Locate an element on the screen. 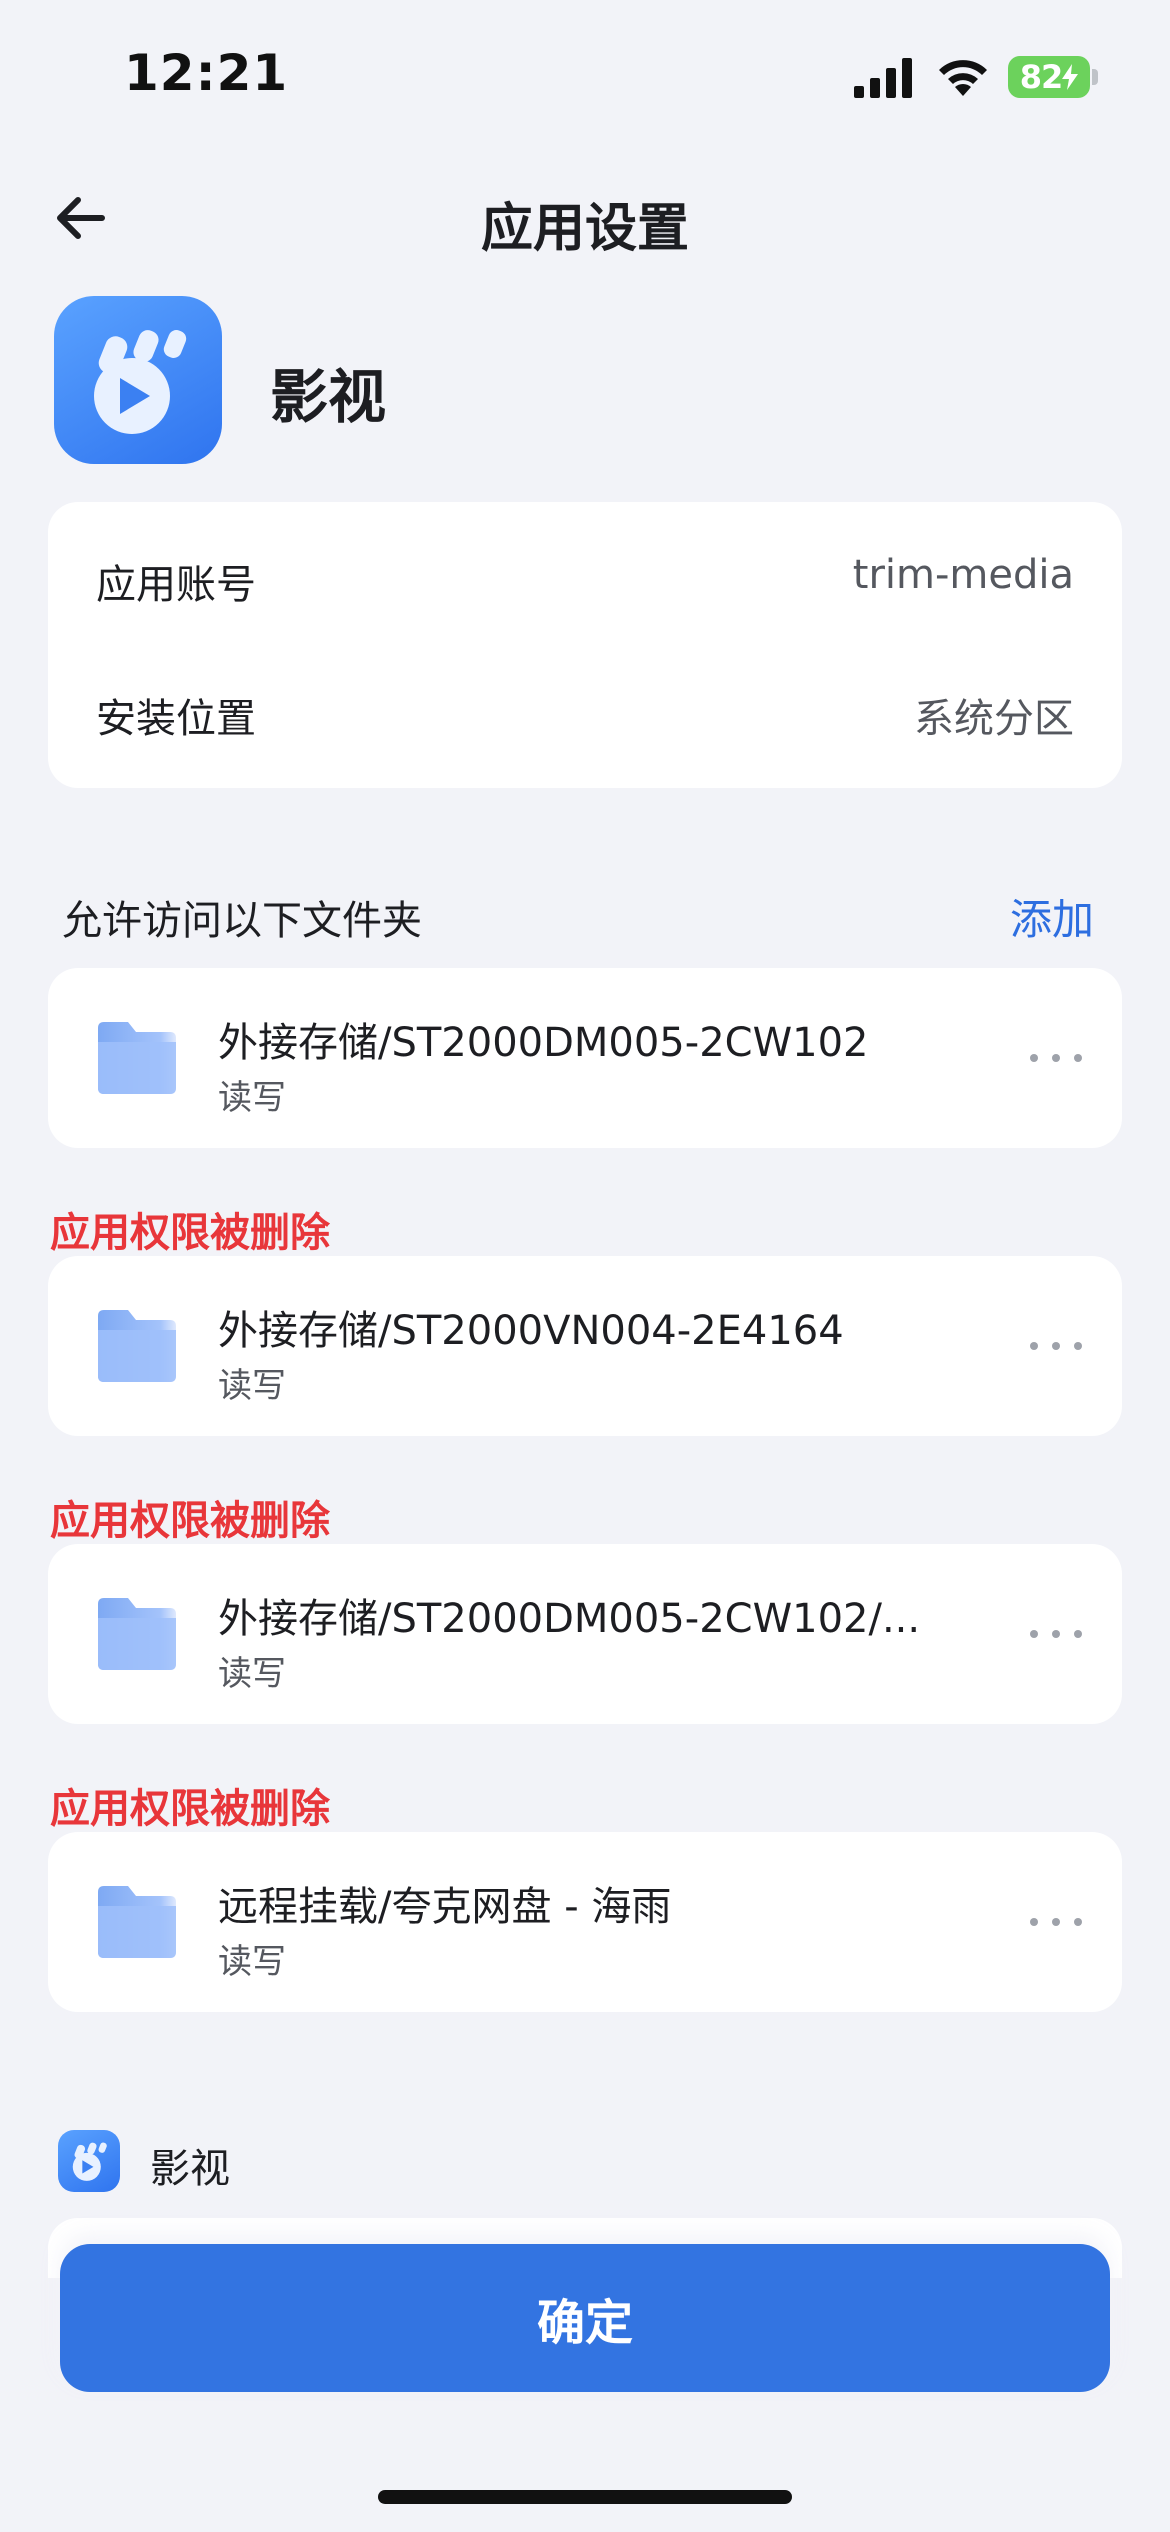 The image size is (1170, 2532). cellular-signal-icon is located at coordinates (883, 78).